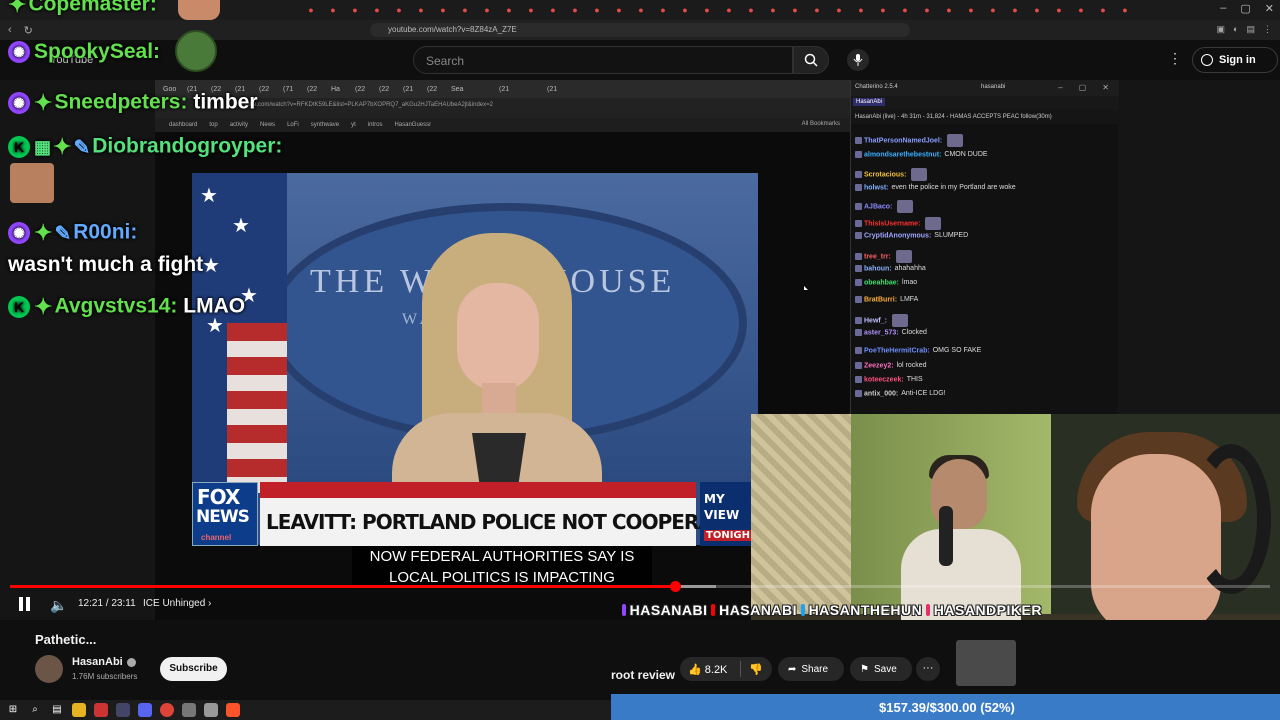 Image resolution: width=1280 pixels, height=720 pixels. I want to click on save-button: ⚑ Save, so click(881, 669).